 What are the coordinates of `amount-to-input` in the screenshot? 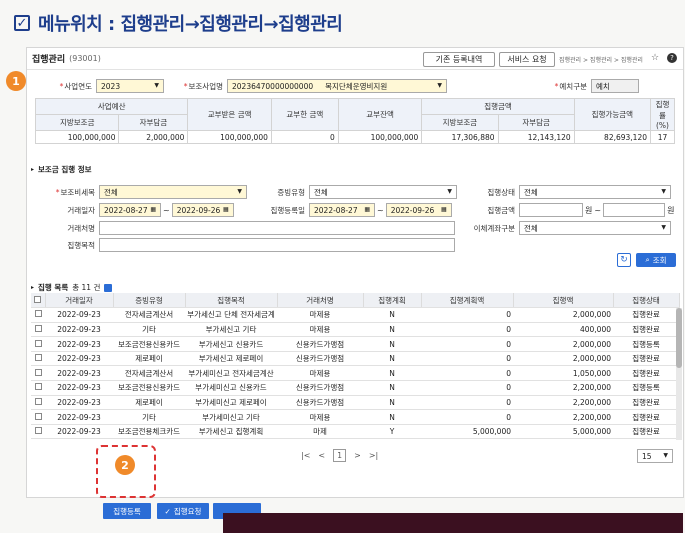 It's located at (634, 210).